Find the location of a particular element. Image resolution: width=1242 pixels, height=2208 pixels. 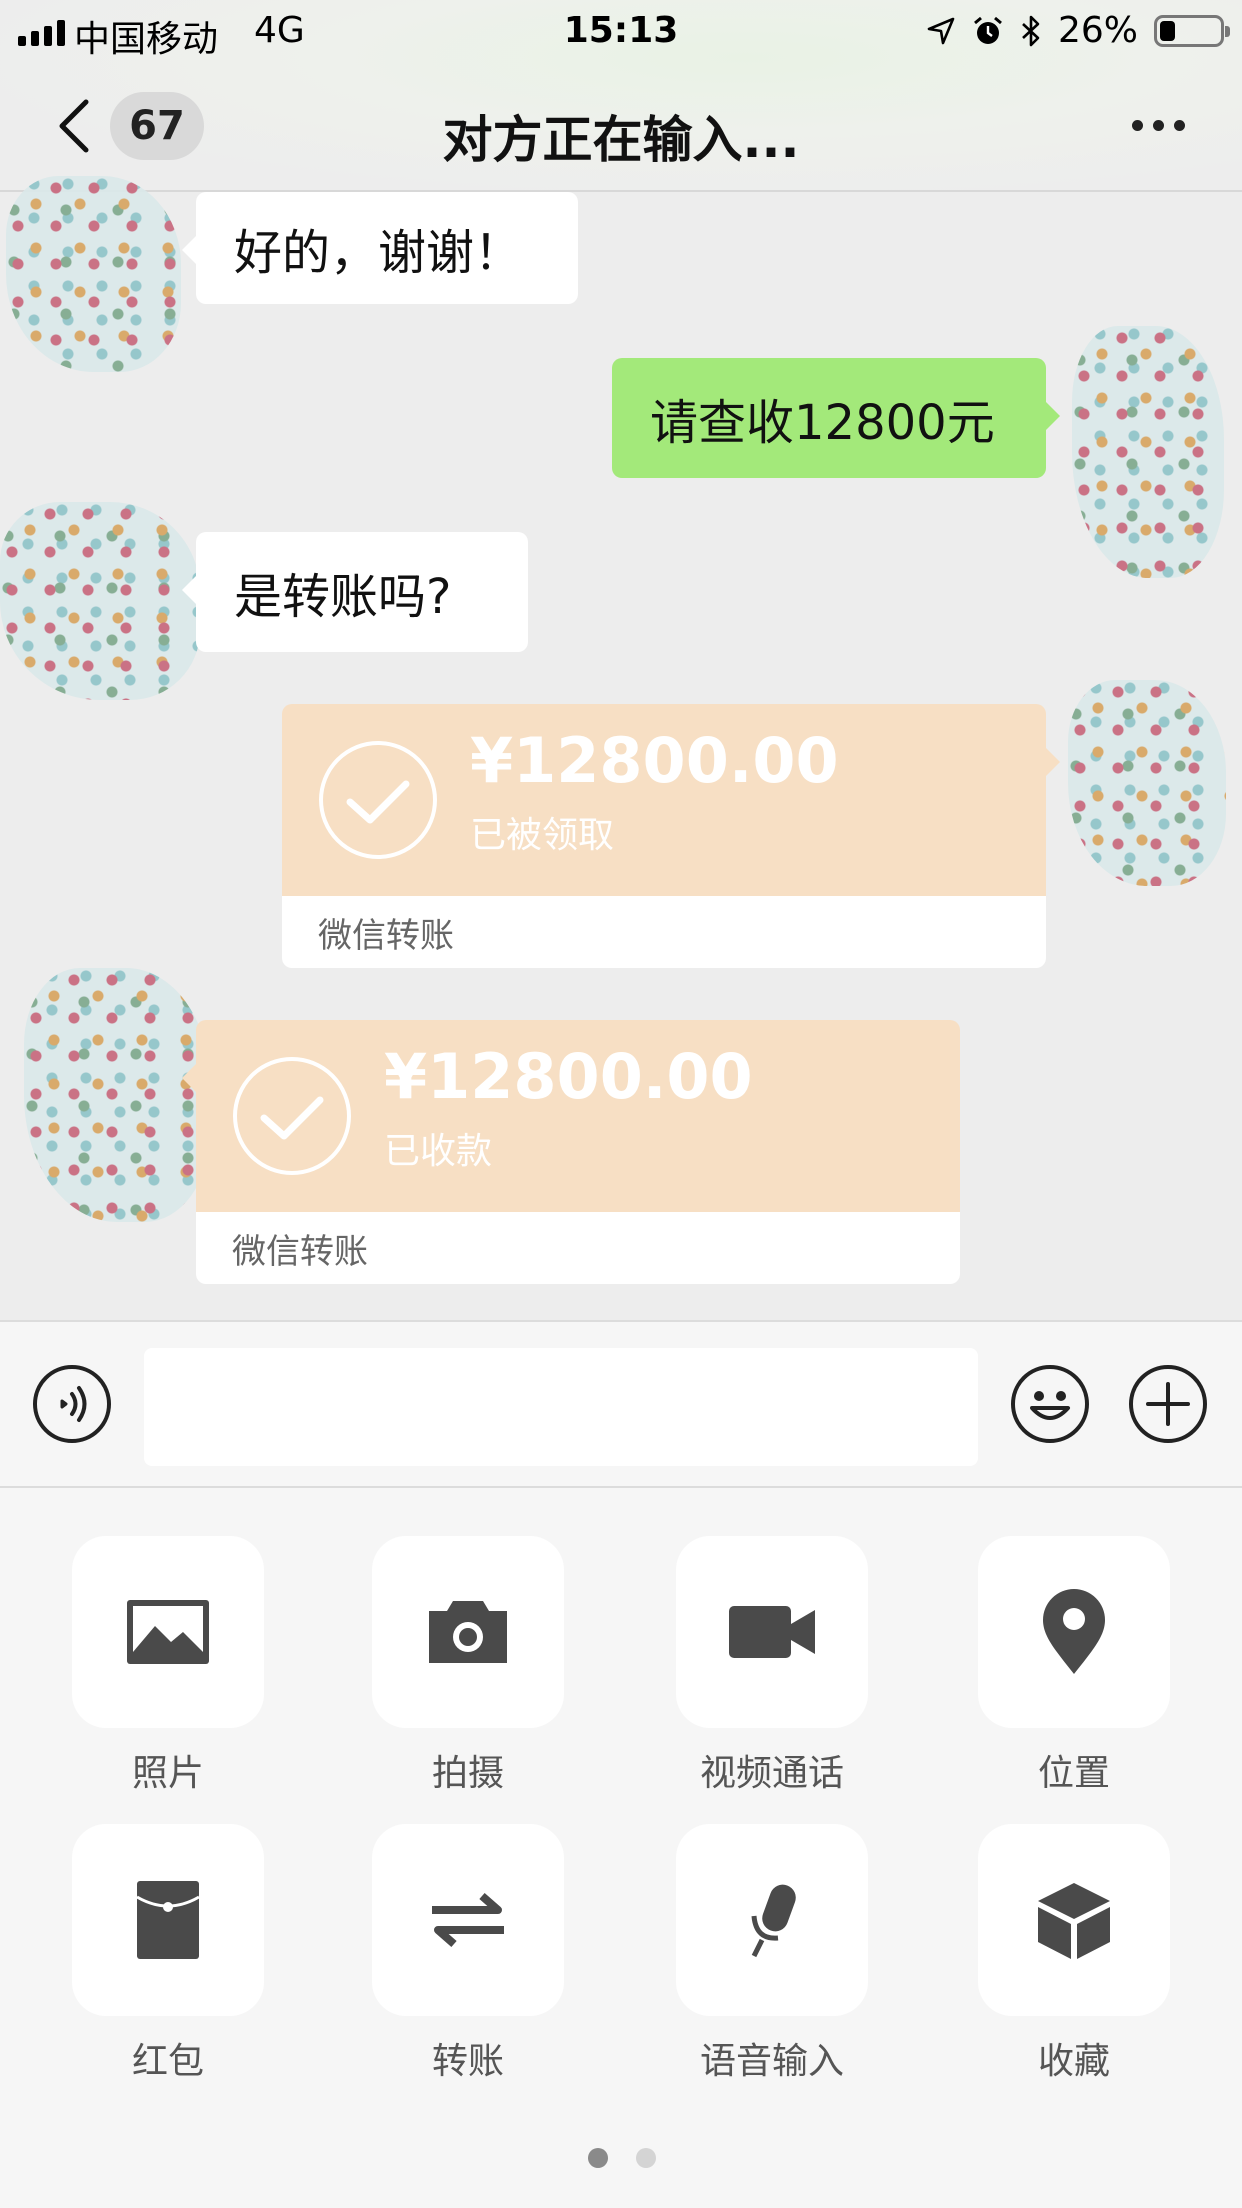

message-text: 是转账吗? is located at coordinates (343, 597).